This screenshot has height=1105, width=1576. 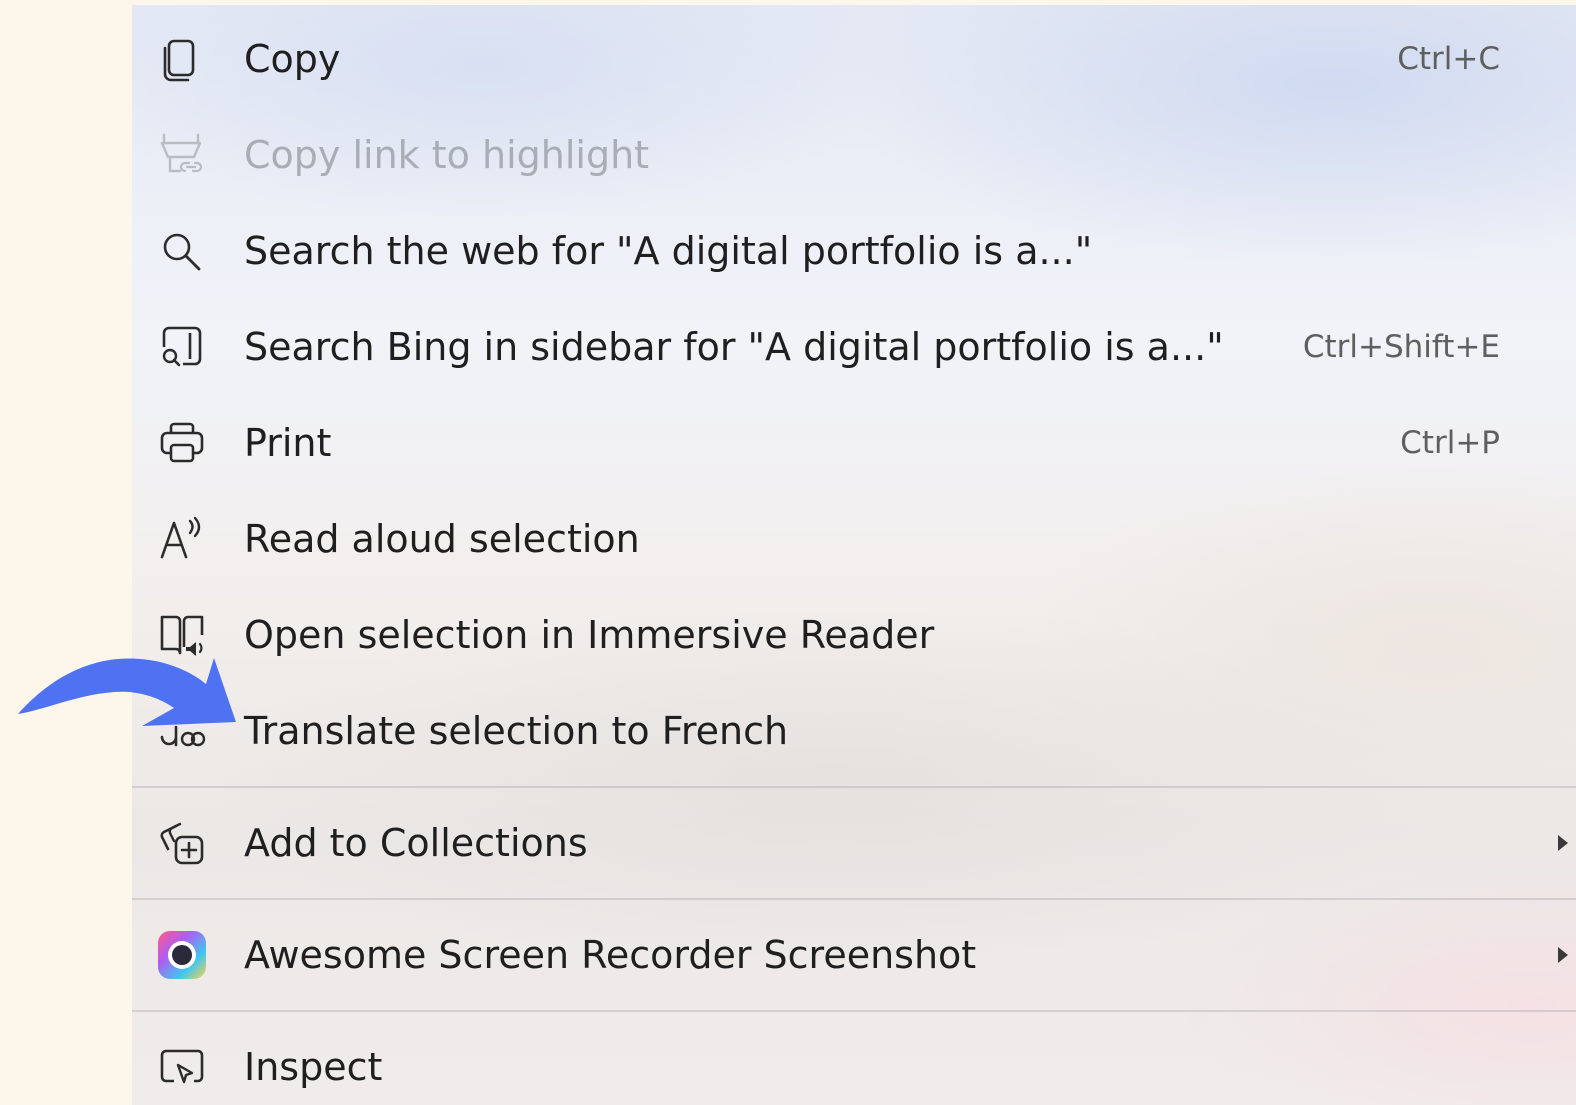 What do you see at coordinates (288, 443) in the screenshot?
I see `menu-item-label: Print` at bounding box center [288, 443].